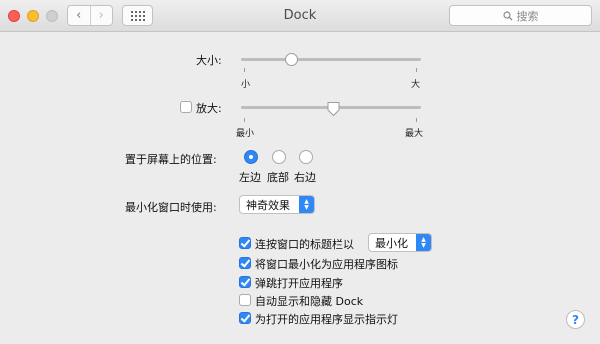 The width and height of the screenshot is (600, 344). I want to click on animate-opening-apps-label: 弹跳打开应用程序, so click(299, 283).